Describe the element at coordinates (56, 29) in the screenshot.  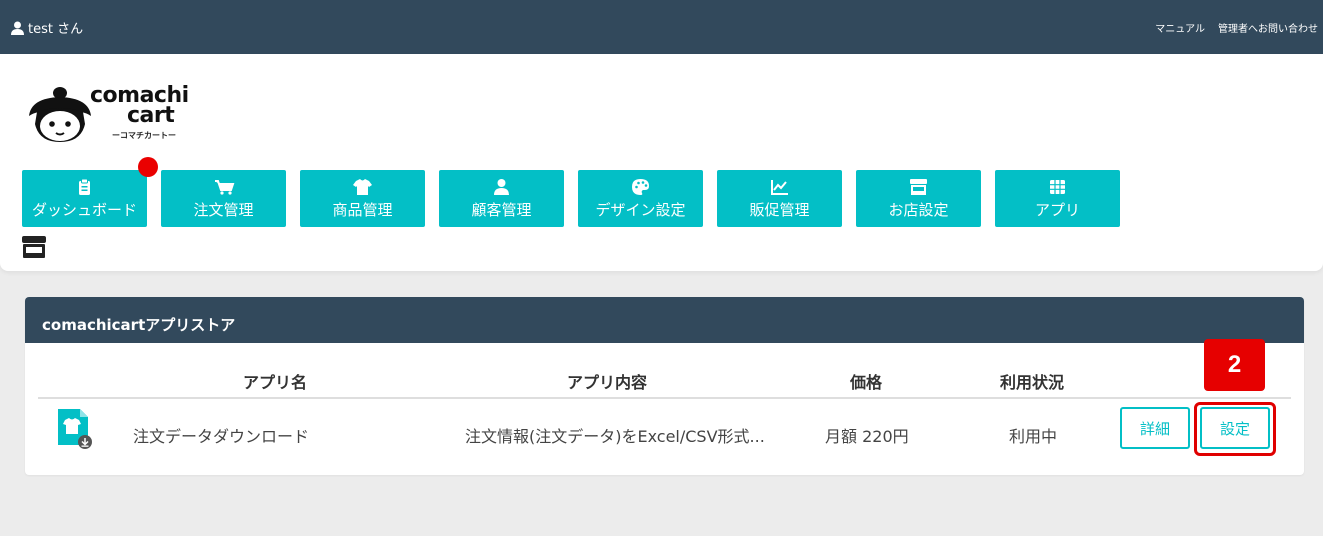
I see `user-name: test さん` at that location.